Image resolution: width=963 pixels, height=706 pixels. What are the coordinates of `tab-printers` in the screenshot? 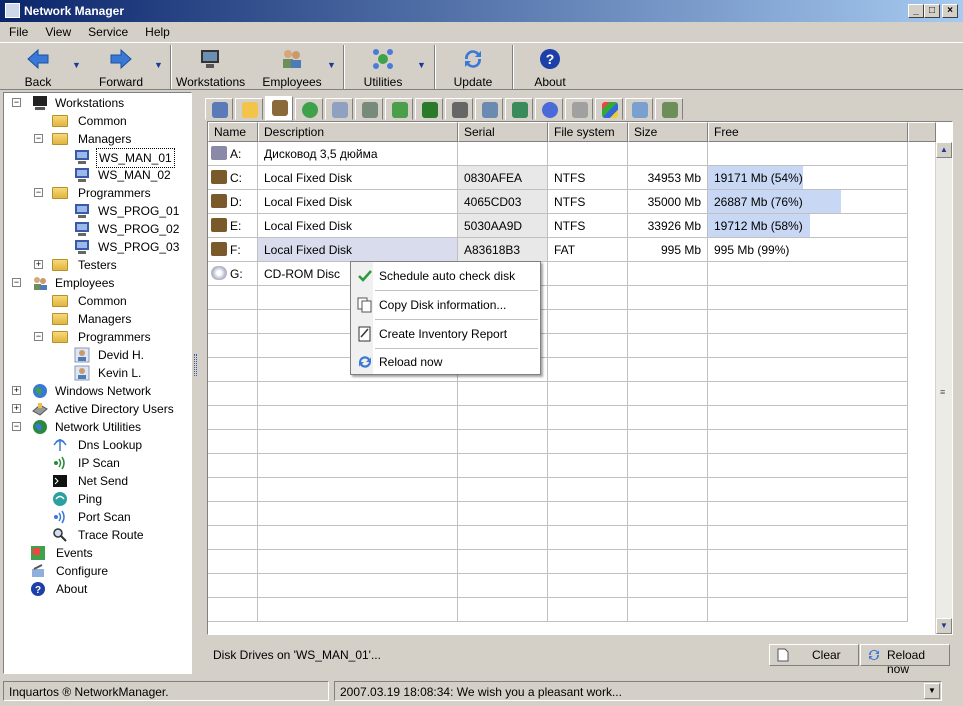 It's located at (459, 109).